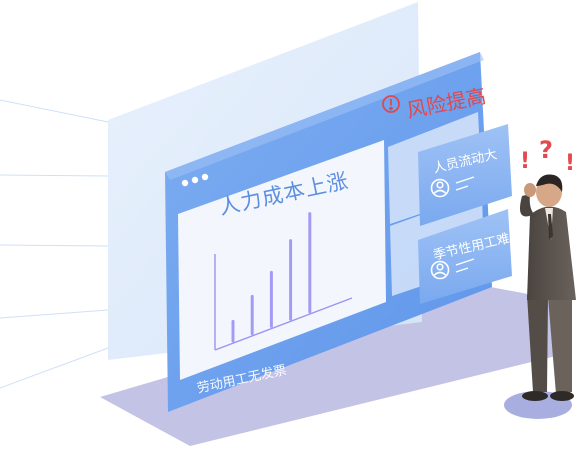 The image size is (579, 456). Describe the element at coordinates (54, 244) in the screenshot. I see `perspective-lines` at that location.